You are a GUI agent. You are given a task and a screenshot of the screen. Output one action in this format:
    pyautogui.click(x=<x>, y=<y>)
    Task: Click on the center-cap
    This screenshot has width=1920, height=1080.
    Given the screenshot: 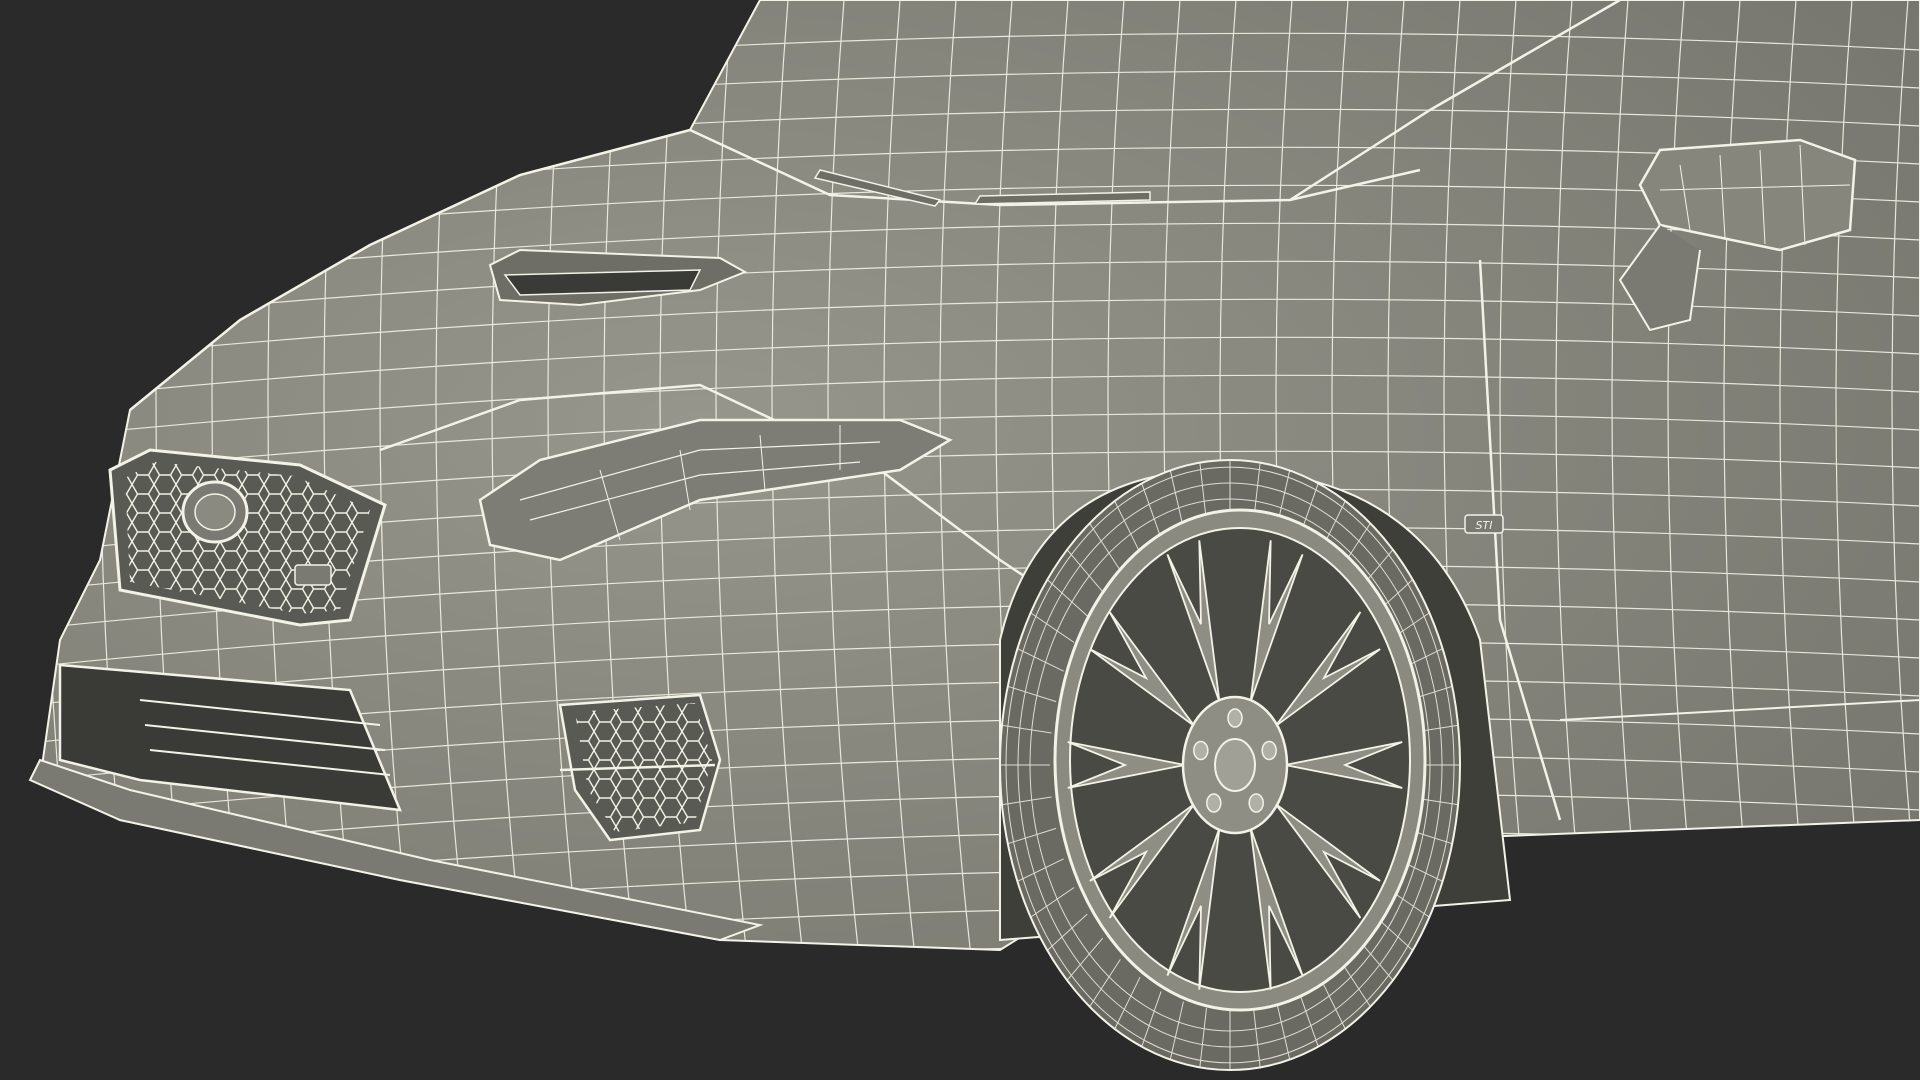 What is the action you would take?
    pyautogui.click(x=1235, y=765)
    